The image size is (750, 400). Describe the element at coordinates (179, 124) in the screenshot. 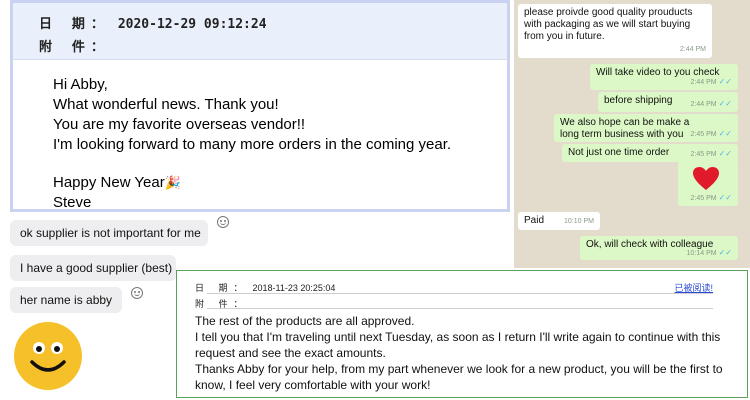

I see `email-line: You are my favorite overseas vendor!!` at that location.